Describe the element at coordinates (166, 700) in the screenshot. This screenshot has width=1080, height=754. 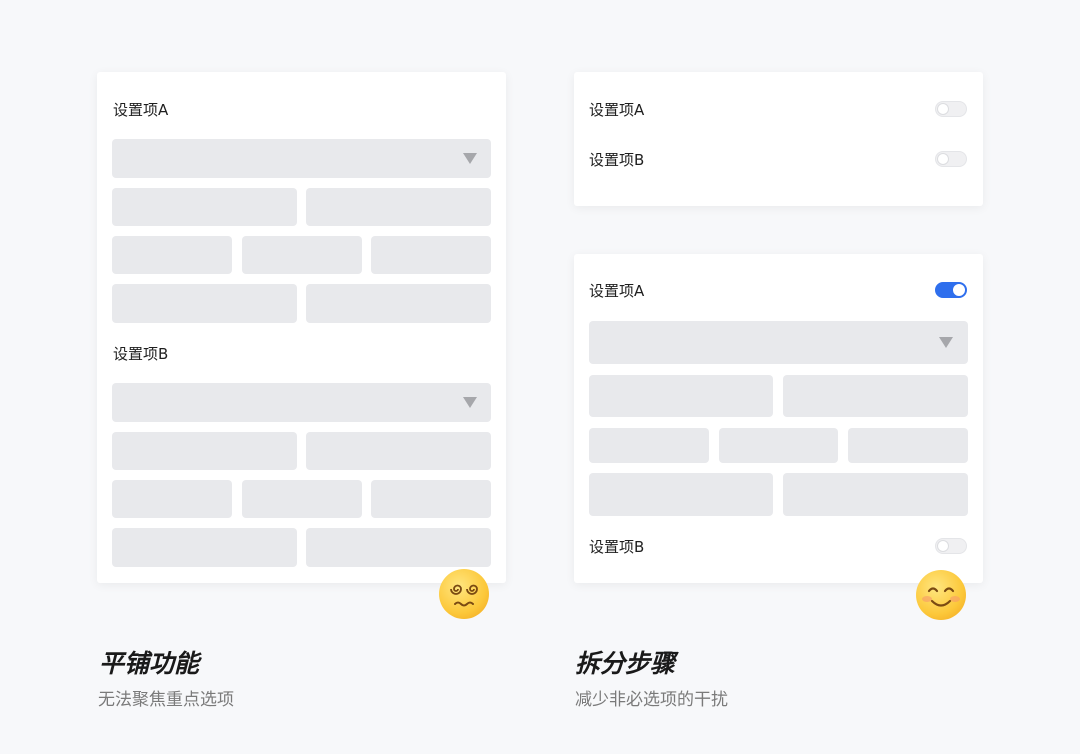
I see `flat-caption-subtitle: 无法聚焦重点选项` at that location.